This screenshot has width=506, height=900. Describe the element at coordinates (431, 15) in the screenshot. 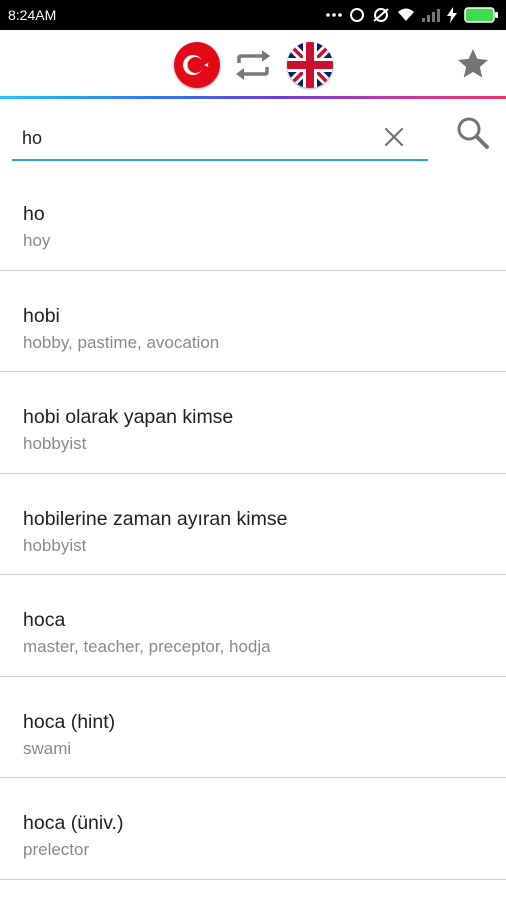

I see `signal-icon` at that location.